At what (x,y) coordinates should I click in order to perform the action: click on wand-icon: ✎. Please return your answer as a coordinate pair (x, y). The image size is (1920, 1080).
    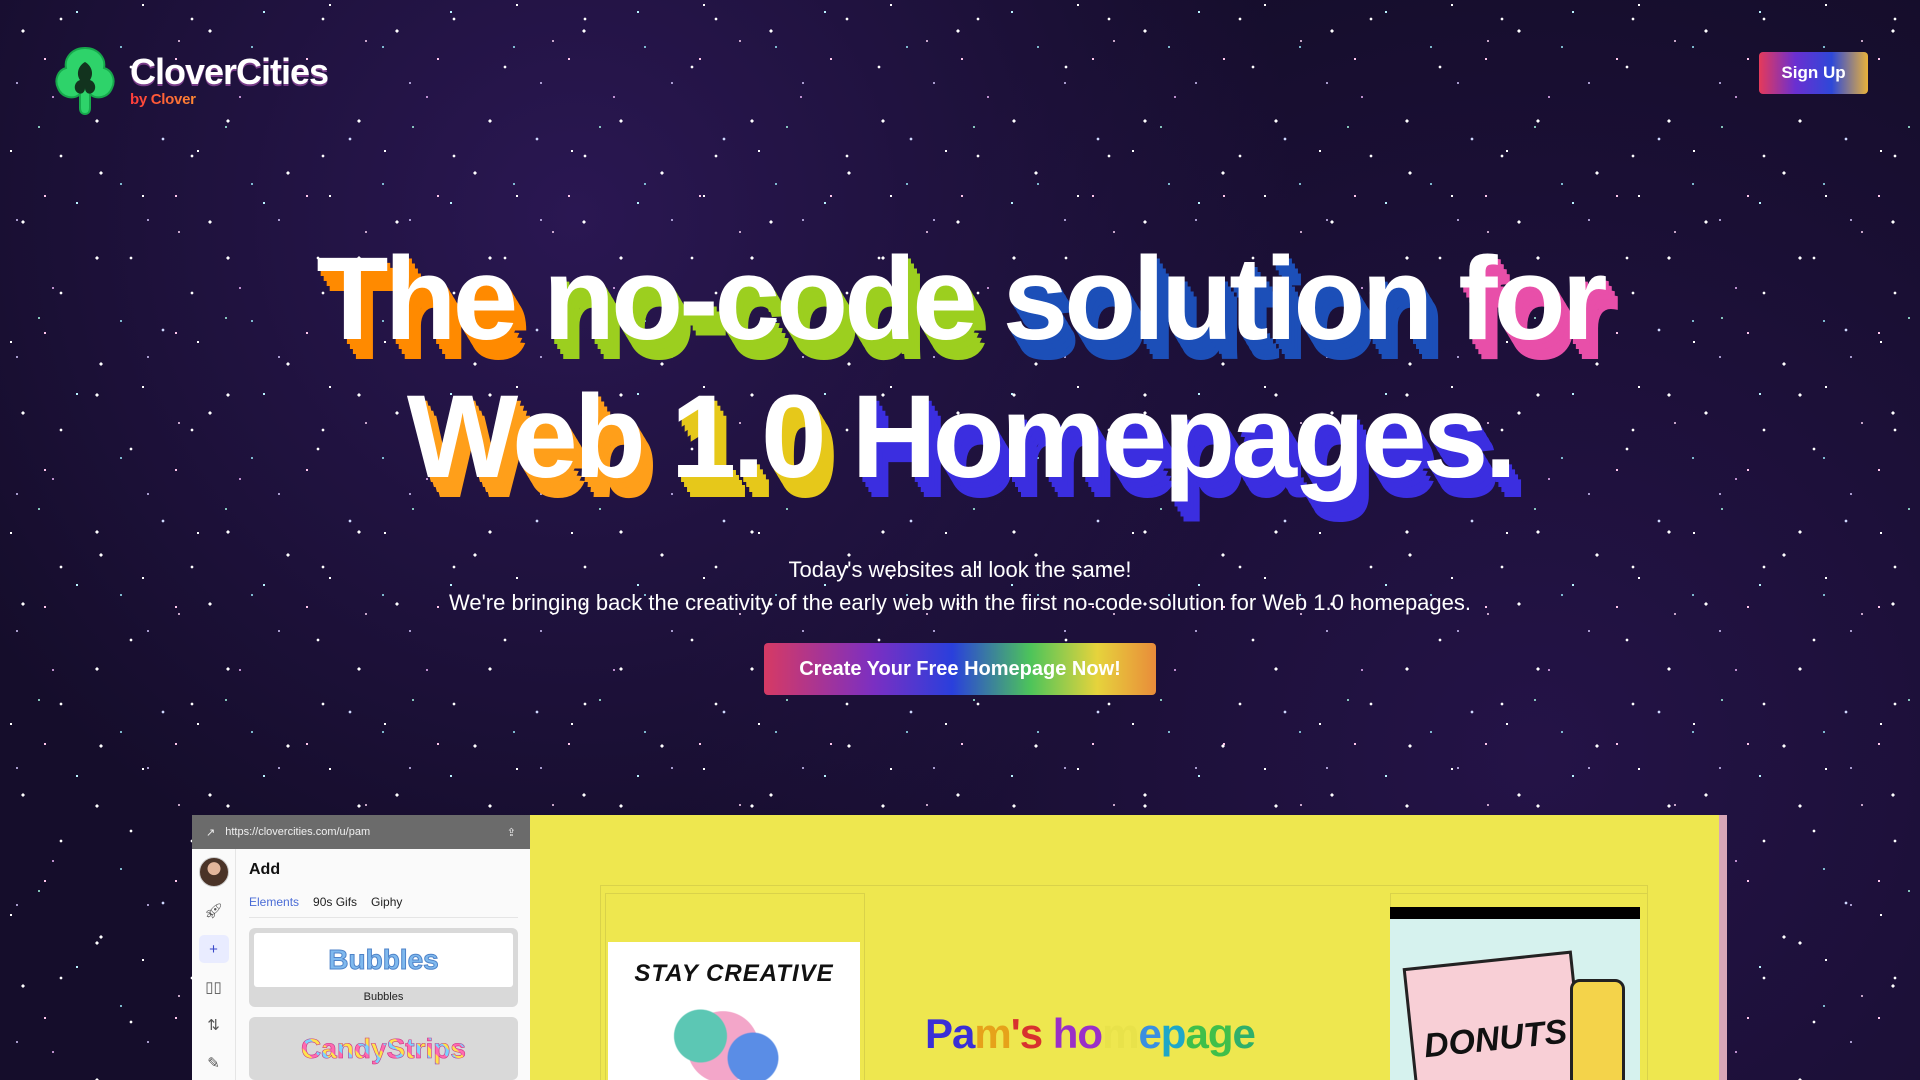
    Looking at the image, I should click on (214, 1063).